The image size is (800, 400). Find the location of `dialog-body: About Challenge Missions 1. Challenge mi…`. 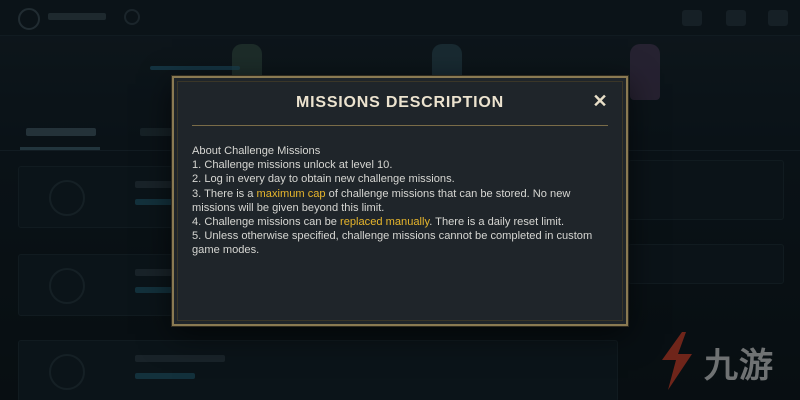

dialog-body: About Challenge Missions 1. Challenge mi… is located at coordinates (401, 201).